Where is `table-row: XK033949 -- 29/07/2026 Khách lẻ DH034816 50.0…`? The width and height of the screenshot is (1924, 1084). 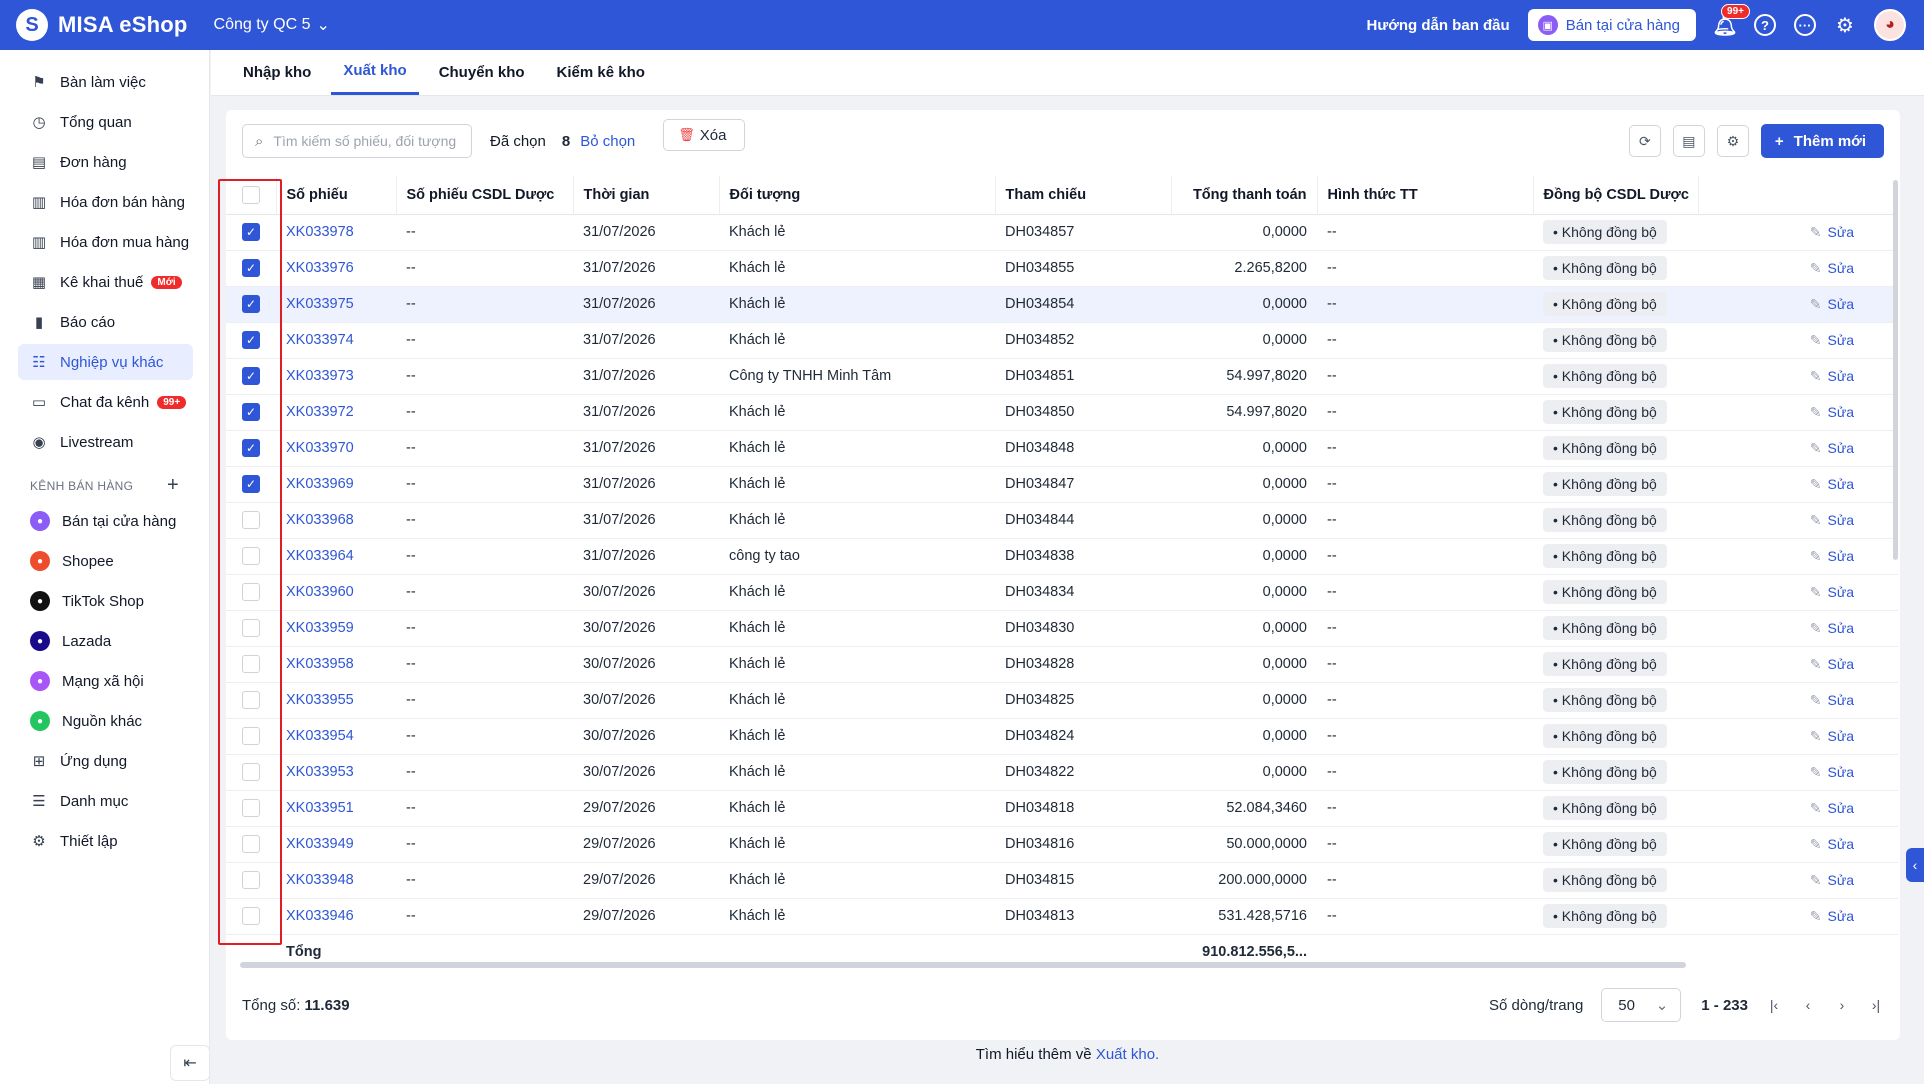 table-row: XK033949 -- 29/07/2026 Khách lẻ DH034816 50.0… is located at coordinates (1062, 844).